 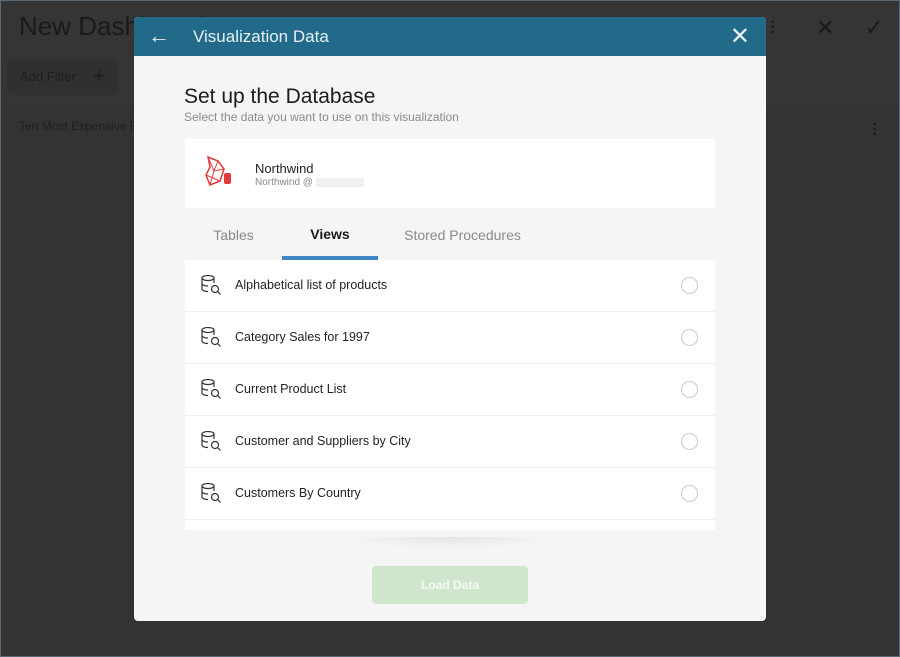 I want to click on view-name: Customer and Suppliers by City, so click(x=323, y=441).